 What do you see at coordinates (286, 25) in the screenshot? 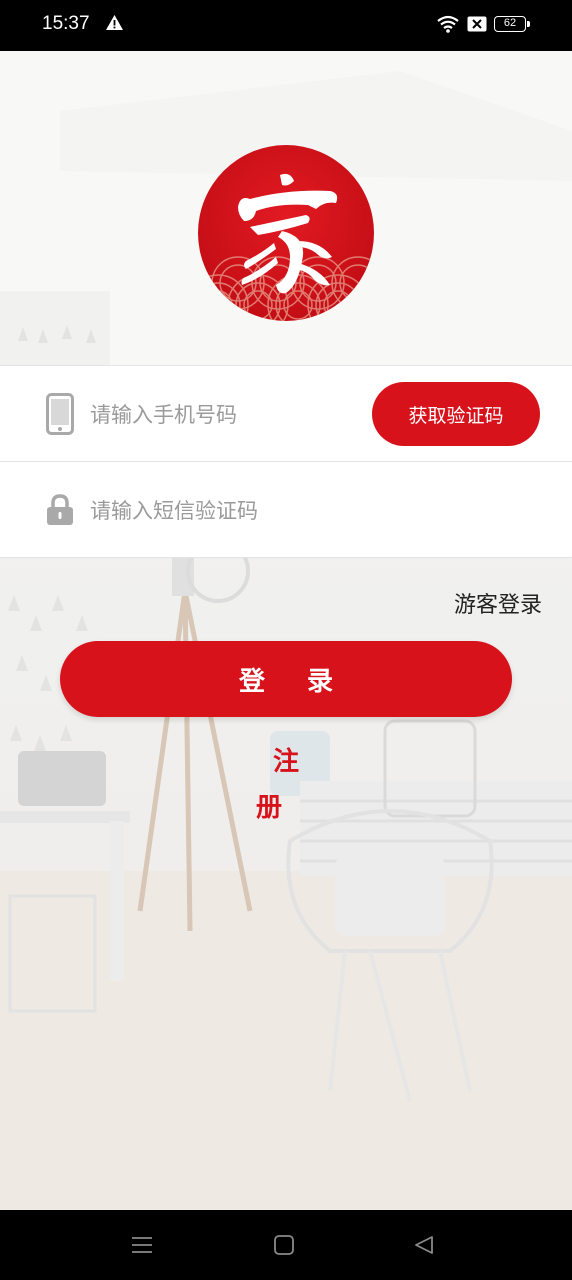
I see `status-bar: 15:37 62` at bounding box center [286, 25].